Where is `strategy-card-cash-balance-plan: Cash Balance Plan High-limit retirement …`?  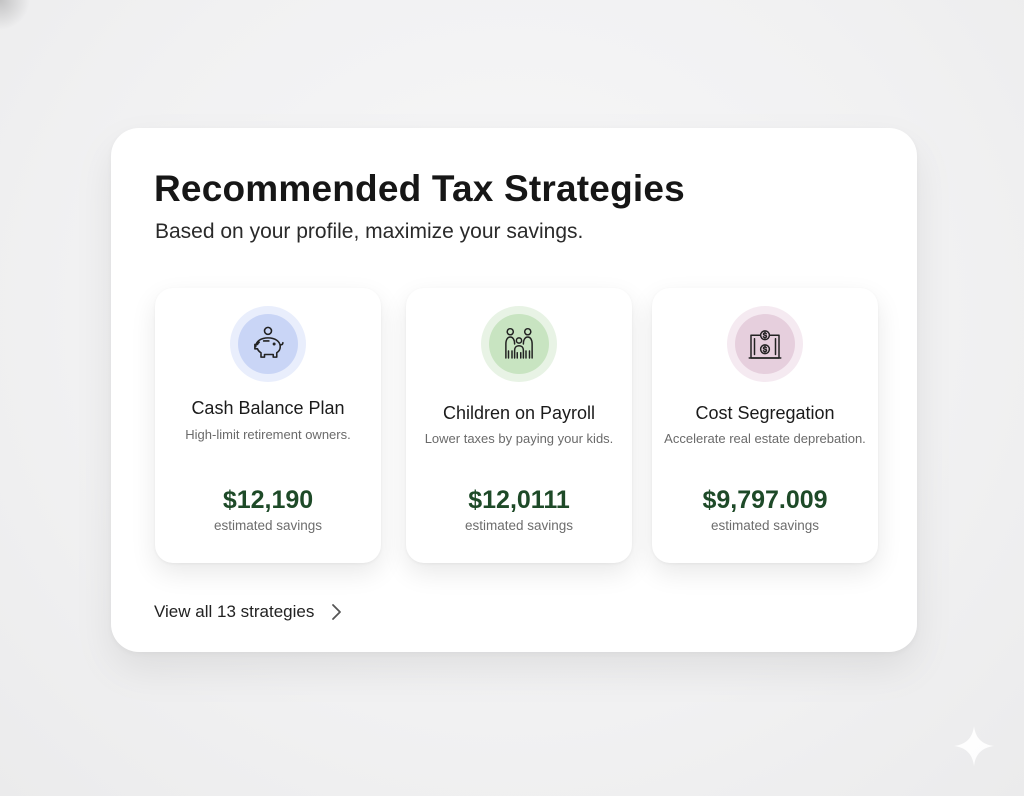
strategy-card-cash-balance-plan: Cash Balance Plan High-limit retirement … is located at coordinates (268, 425).